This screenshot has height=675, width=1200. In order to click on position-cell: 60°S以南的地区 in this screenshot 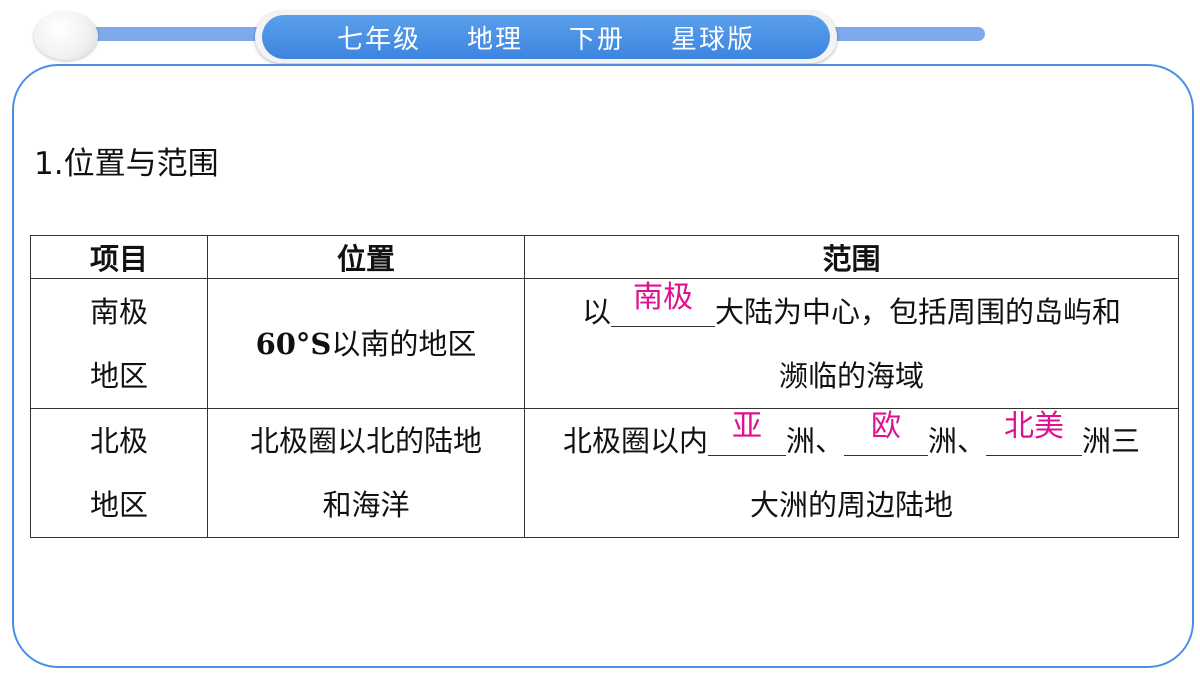, I will do `click(366, 343)`.